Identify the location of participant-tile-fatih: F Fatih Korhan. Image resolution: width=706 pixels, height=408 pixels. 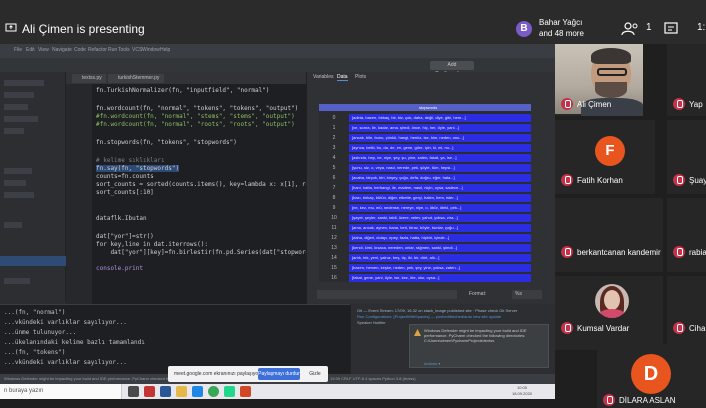
(605, 157).